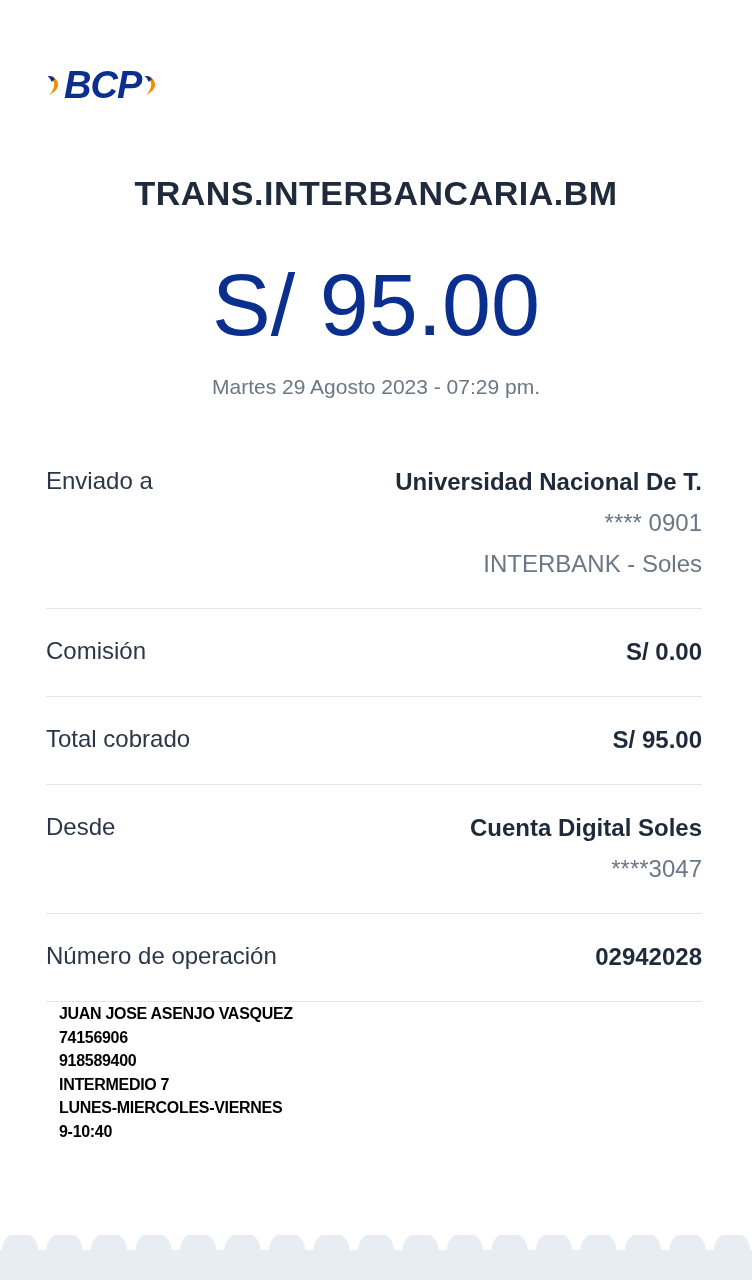 Image resolution: width=752 pixels, height=1280 pixels. What do you see at coordinates (99, 481) in the screenshot?
I see `detail-label: Enviado a` at bounding box center [99, 481].